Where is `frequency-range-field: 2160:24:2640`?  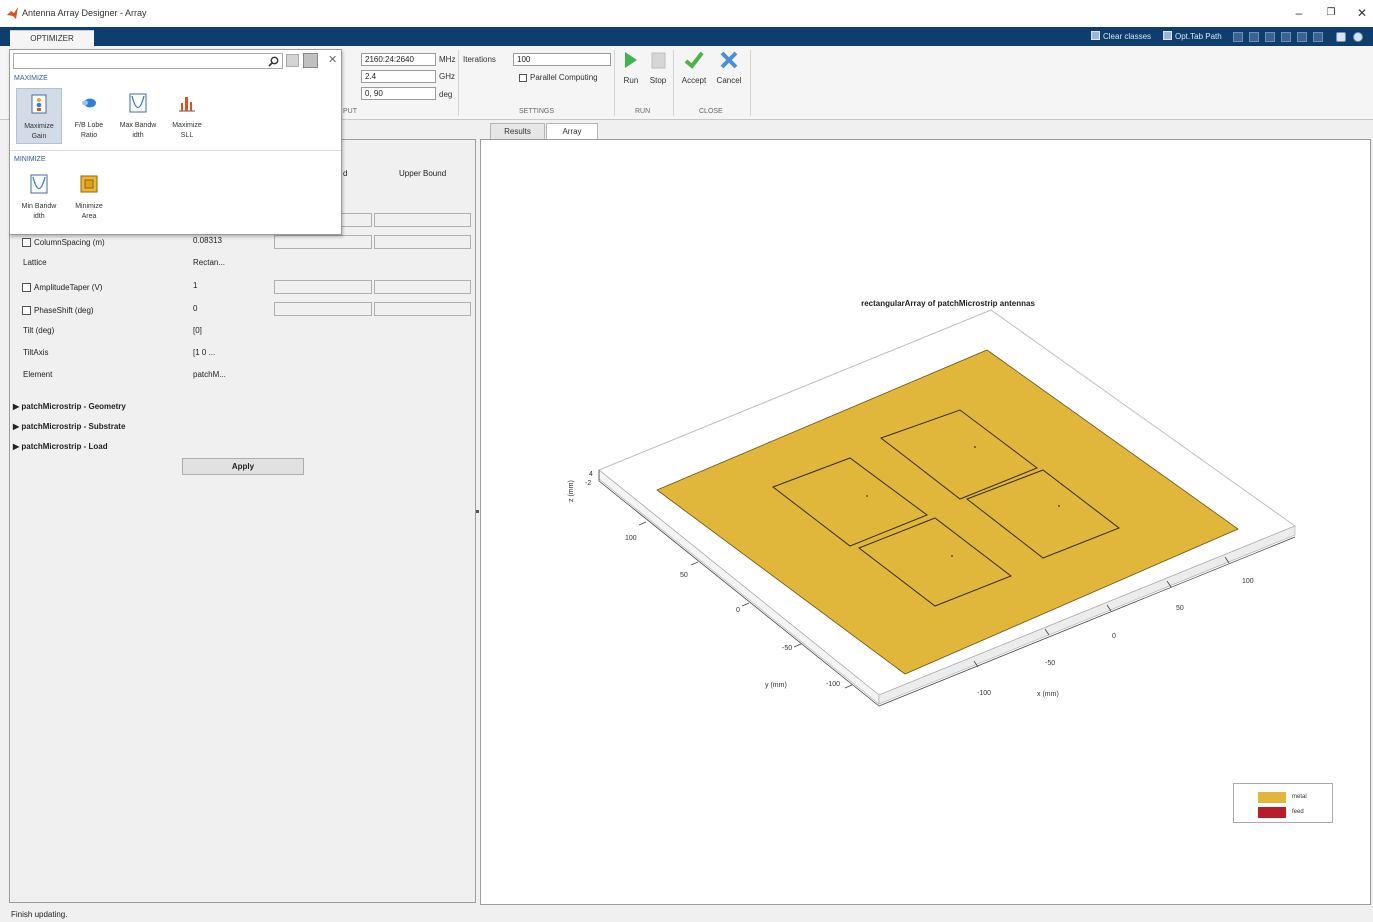
frequency-range-field: 2160:24:2640 is located at coordinates (398, 59).